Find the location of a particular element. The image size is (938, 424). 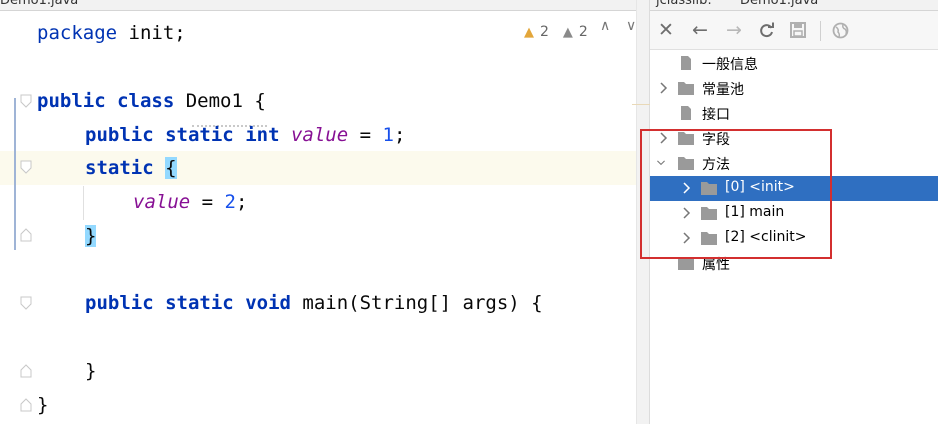

tree-node-label: 接口 is located at coordinates (716, 115).